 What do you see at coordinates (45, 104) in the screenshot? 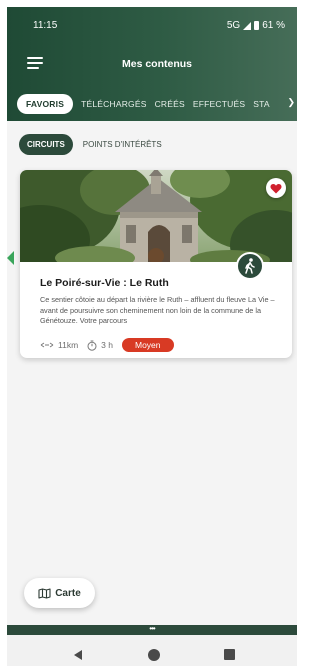
I see `tab-favoris: FAVORIS` at bounding box center [45, 104].